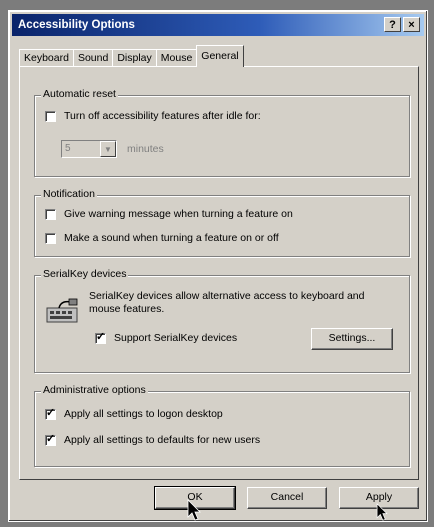 The height and width of the screenshot is (527, 434). What do you see at coordinates (176, 338) in the screenshot?
I see `support-serialkey-label: Support SerialKey devices` at bounding box center [176, 338].